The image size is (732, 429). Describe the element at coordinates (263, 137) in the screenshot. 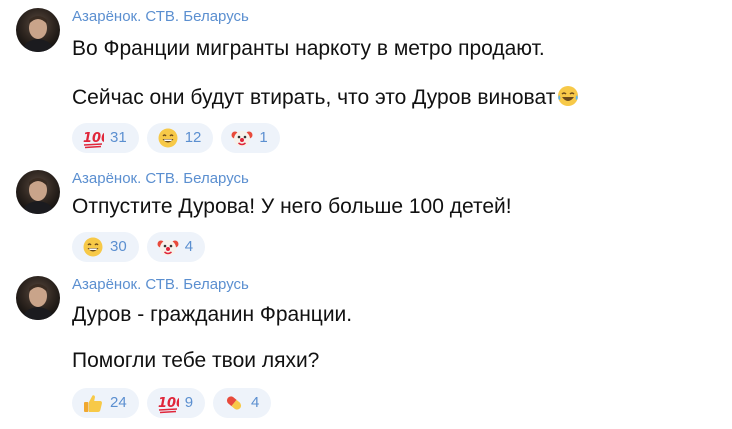

I see `reaction-count: 1` at that location.